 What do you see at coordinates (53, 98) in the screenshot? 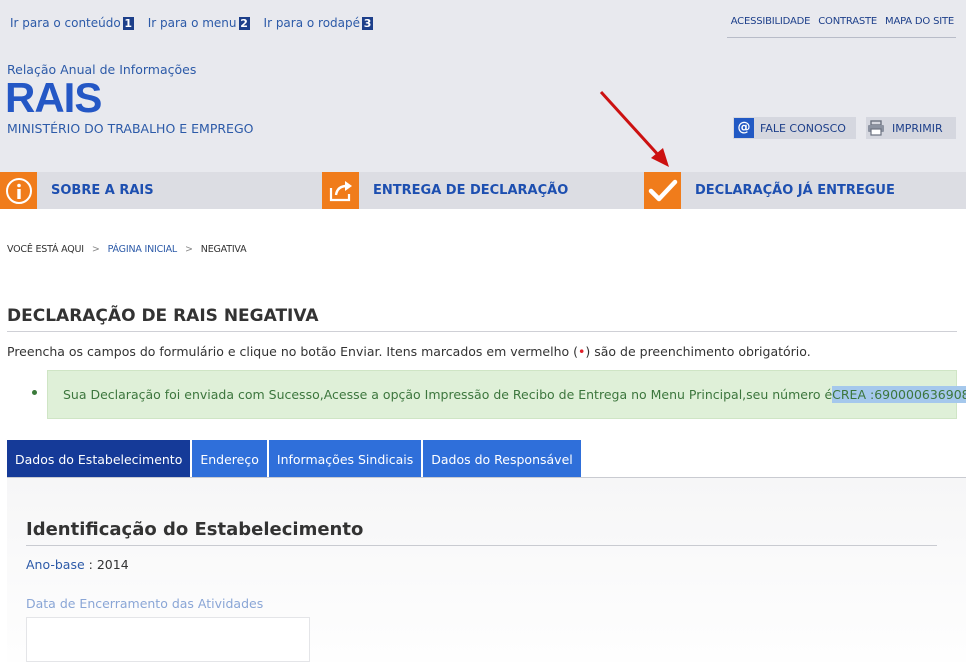
I see `brand-logo-title: RAIS` at bounding box center [53, 98].